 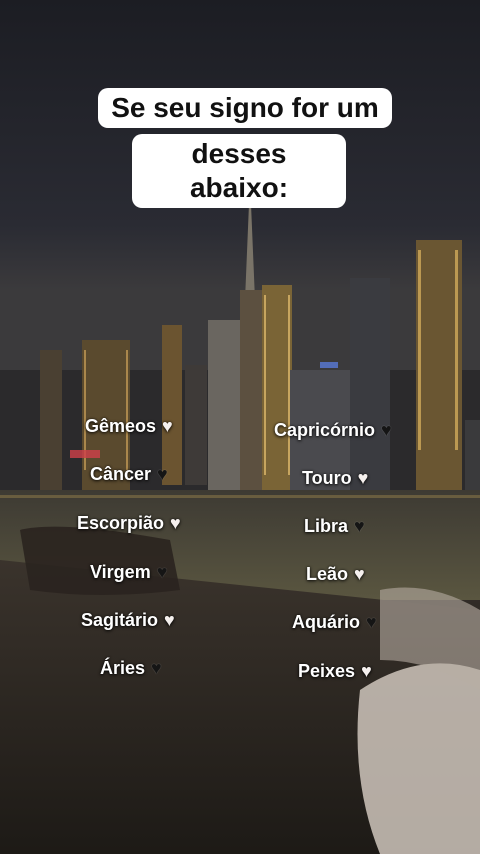 What do you see at coordinates (123, 668) in the screenshot?
I see `sign-label: Áries` at bounding box center [123, 668].